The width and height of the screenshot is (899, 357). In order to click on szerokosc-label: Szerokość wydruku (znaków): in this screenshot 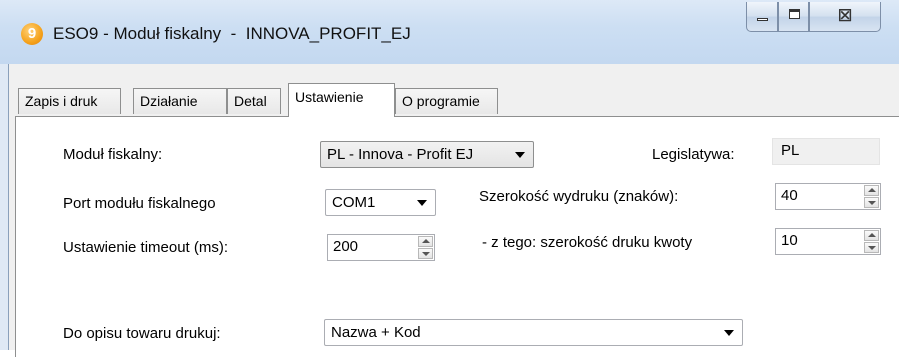, I will do `click(579, 196)`.